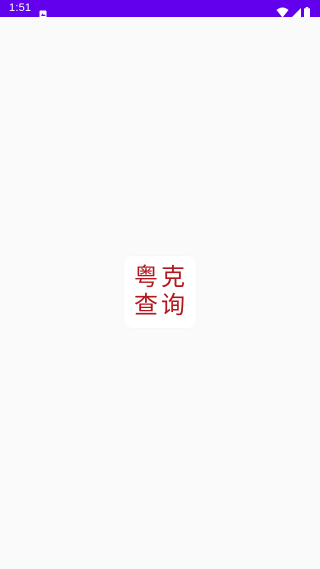 The width and height of the screenshot is (320, 569). What do you see at coordinates (307, 10) in the screenshot?
I see `battery-icon` at bounding box center [307, 10].